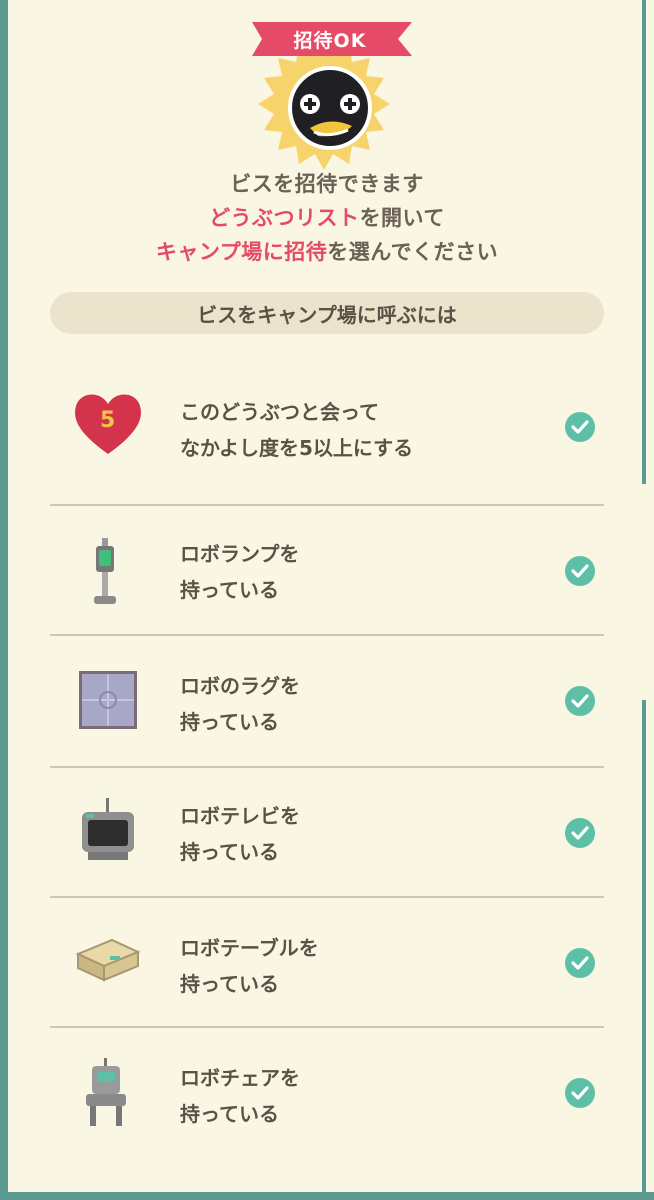 The image size is (654, 1200). I want to click on robo-table-icon, so click(108, 960).